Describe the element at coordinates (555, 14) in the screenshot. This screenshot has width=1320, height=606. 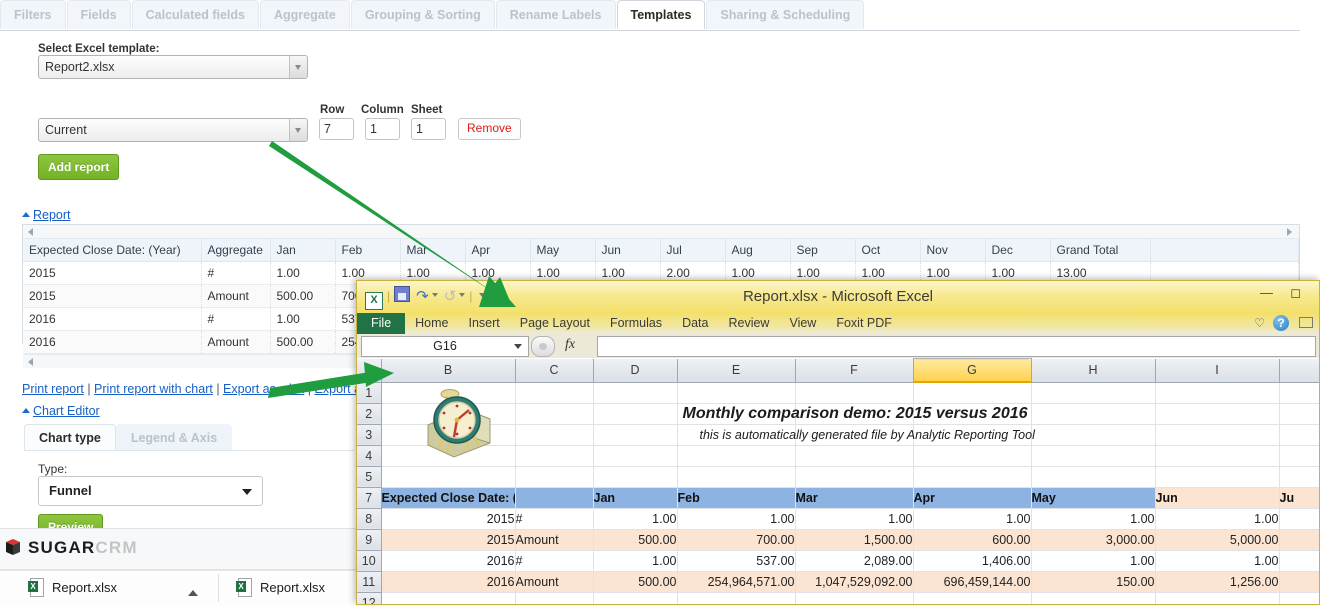
I see `tab-rename-labels: Rename Labels` at that location.